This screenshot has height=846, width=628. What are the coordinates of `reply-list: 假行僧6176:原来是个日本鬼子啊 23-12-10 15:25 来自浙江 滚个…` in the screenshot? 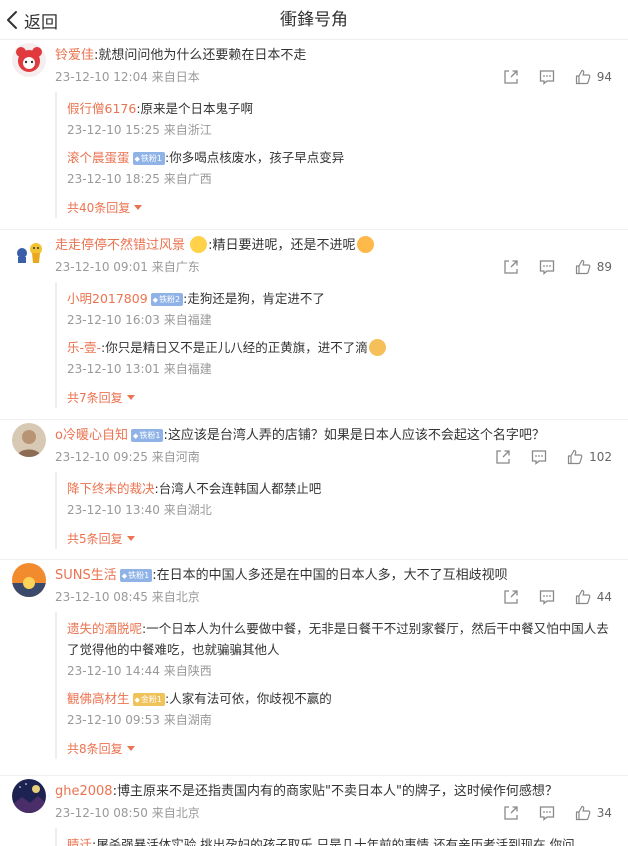 It's located at (335, 155).